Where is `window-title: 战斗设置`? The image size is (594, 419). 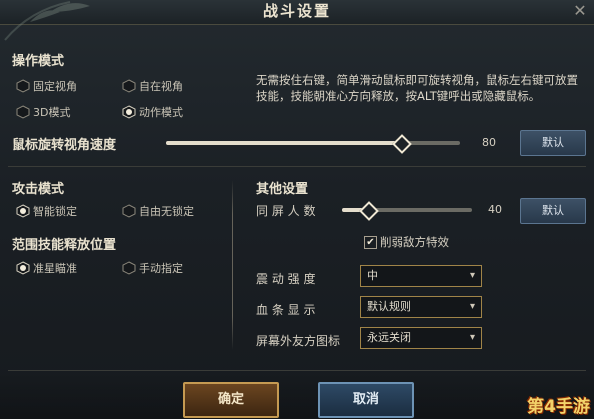
window-title: 战斗设置 is located at coordinates (296, 11).